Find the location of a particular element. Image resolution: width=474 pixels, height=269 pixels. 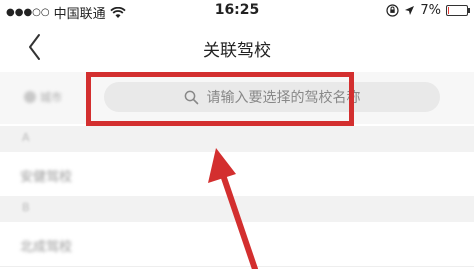

section-letter: B is located at coordinates (26, 207).